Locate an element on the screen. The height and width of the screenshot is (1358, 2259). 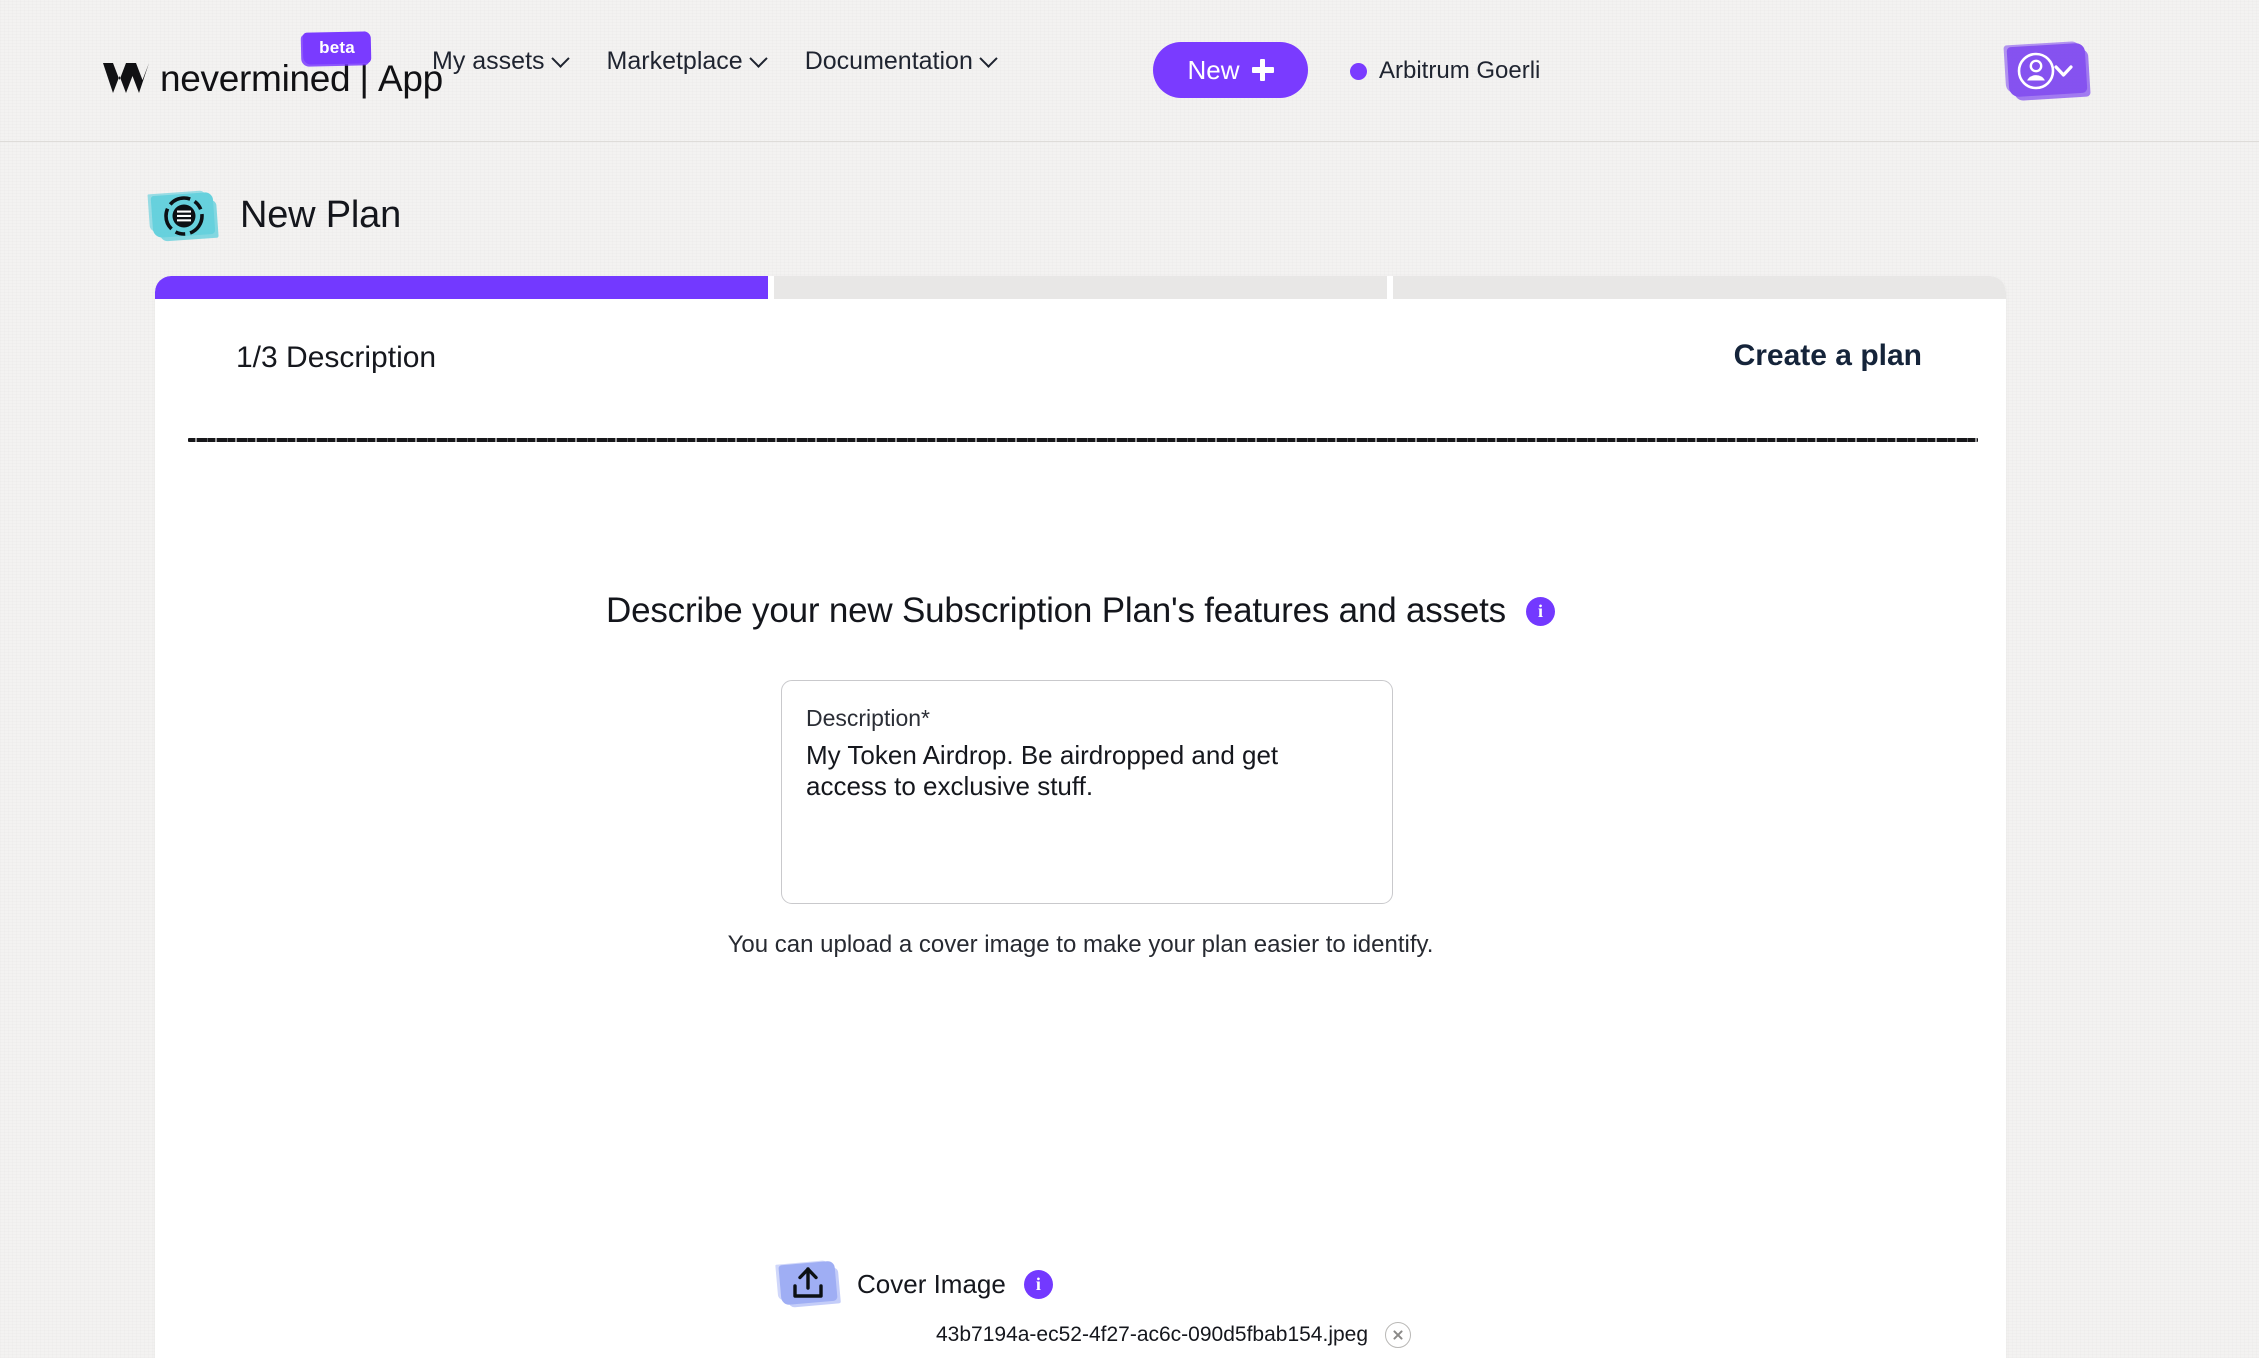
new-button: New is located at coordinates (1230, 70).